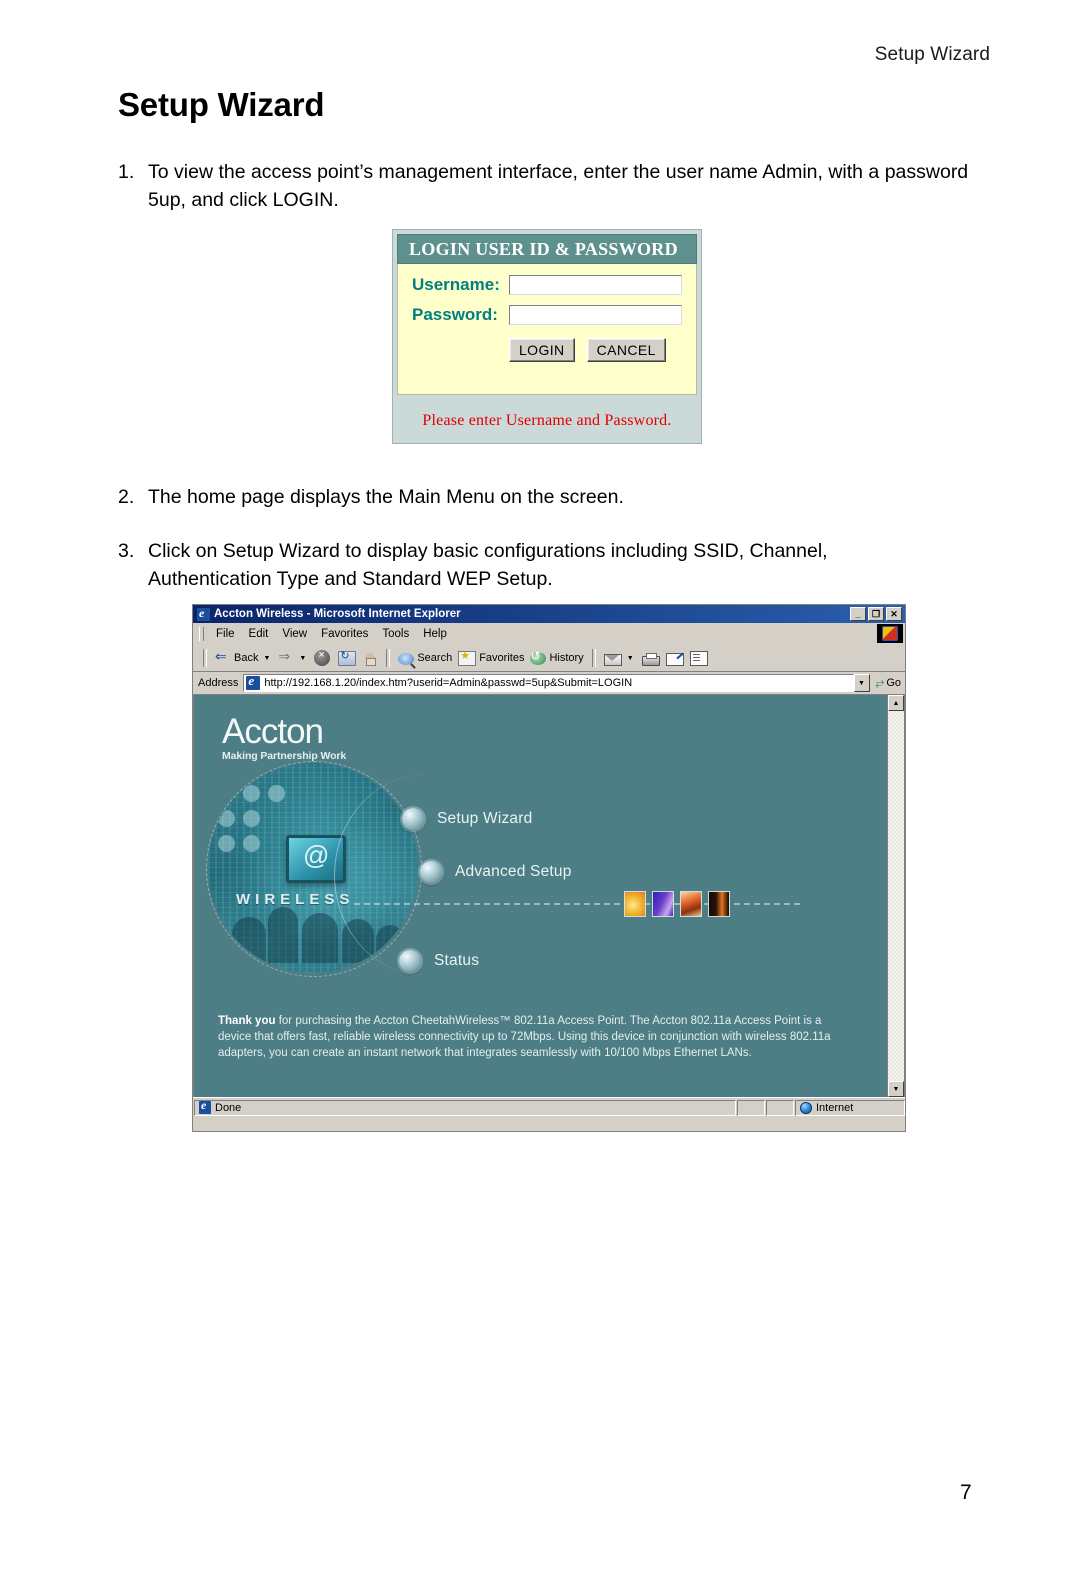 Image resolution: width=1080 pixels, height=1570 pixels. I want to click on menu-favorites: Favorites, so click(344, 634).